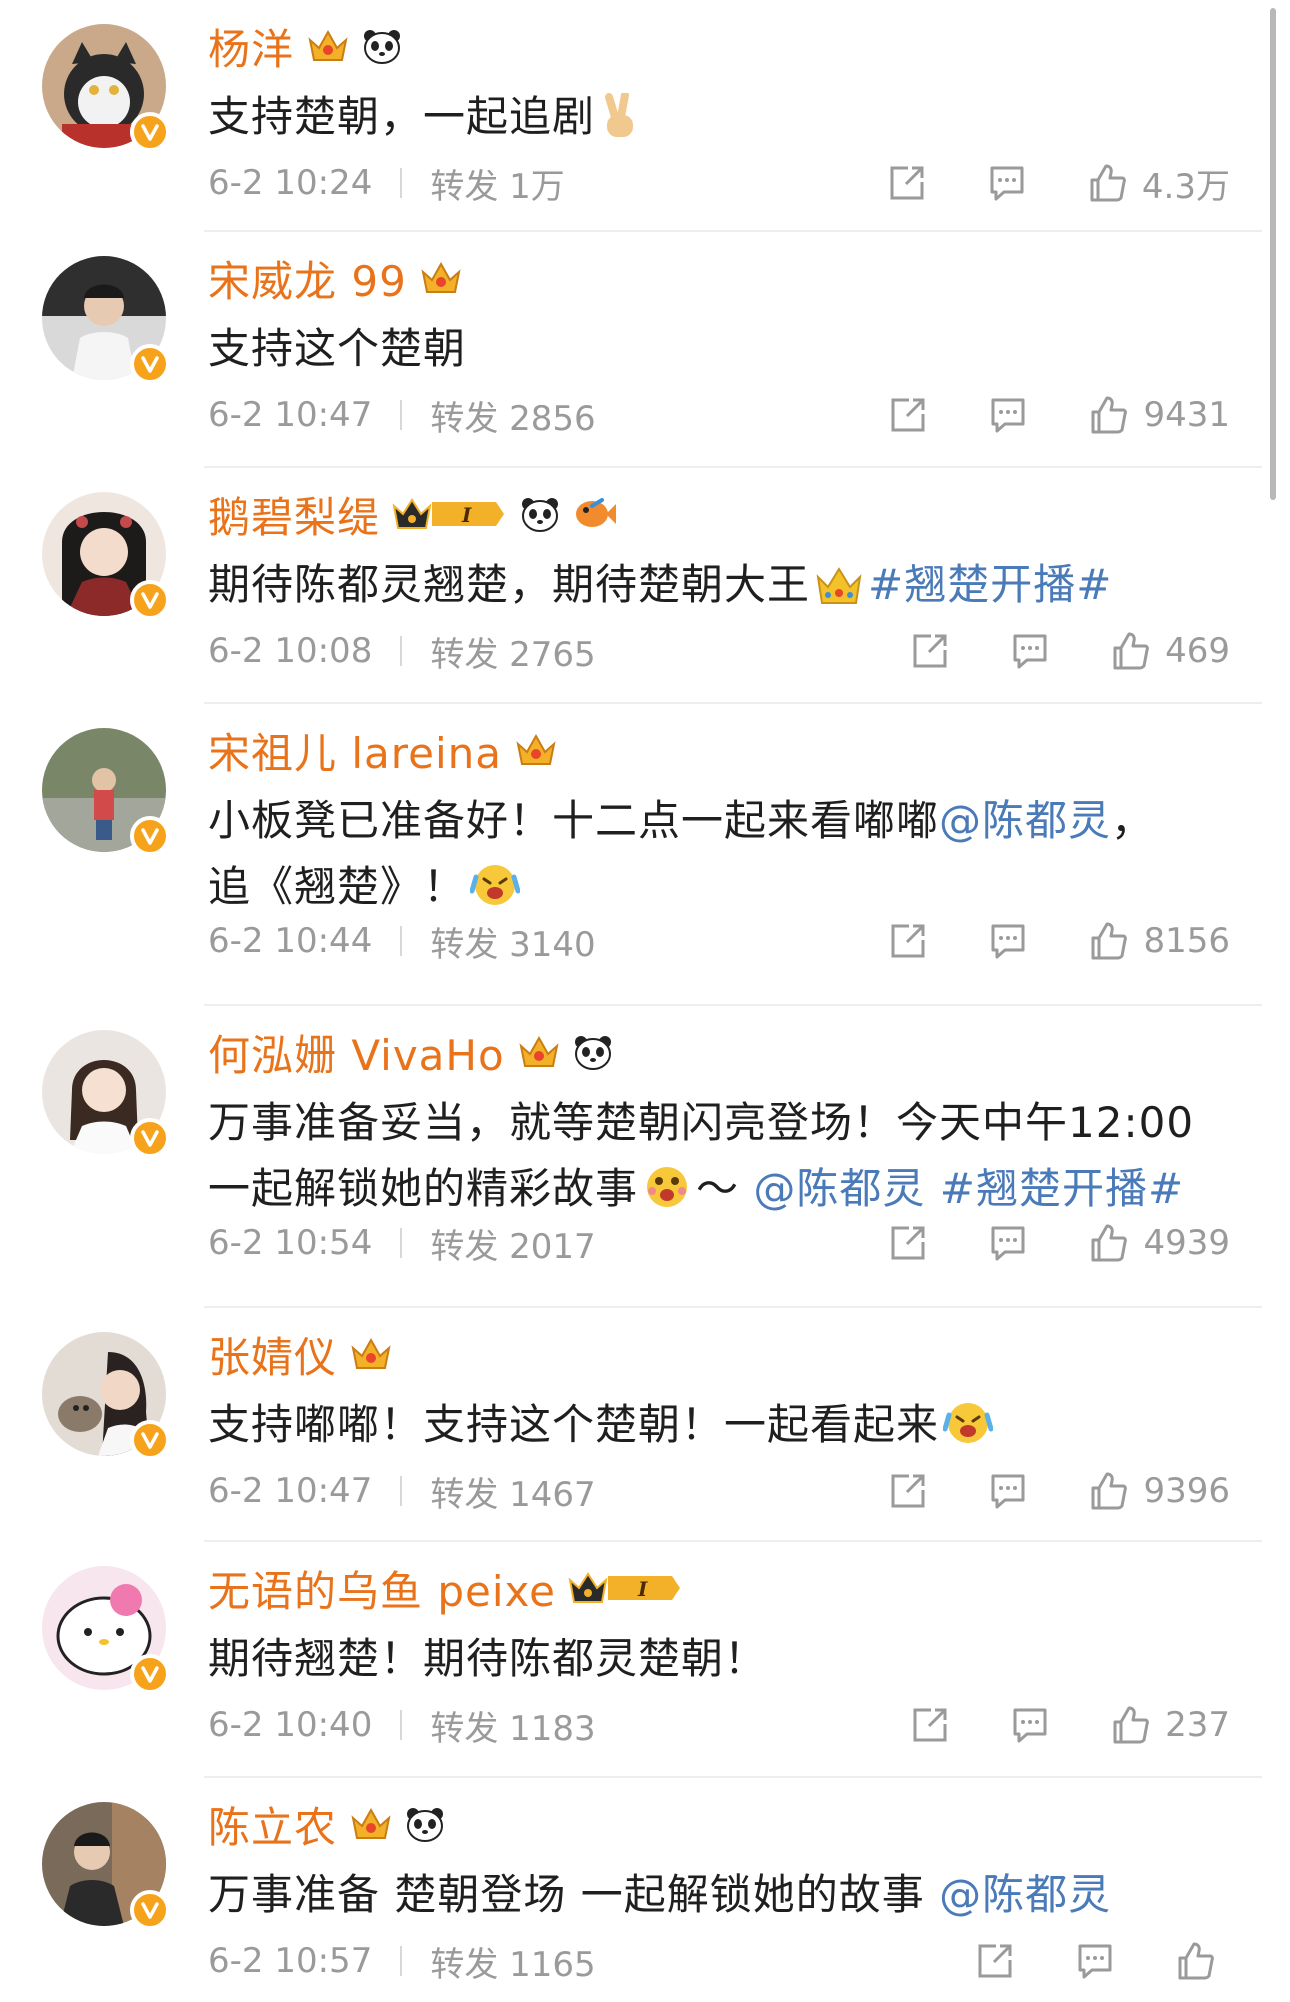 Image resolution: width=1290 pixels, height=2002 pixels. I want to click on svg-text: I, so click(642, 1589).